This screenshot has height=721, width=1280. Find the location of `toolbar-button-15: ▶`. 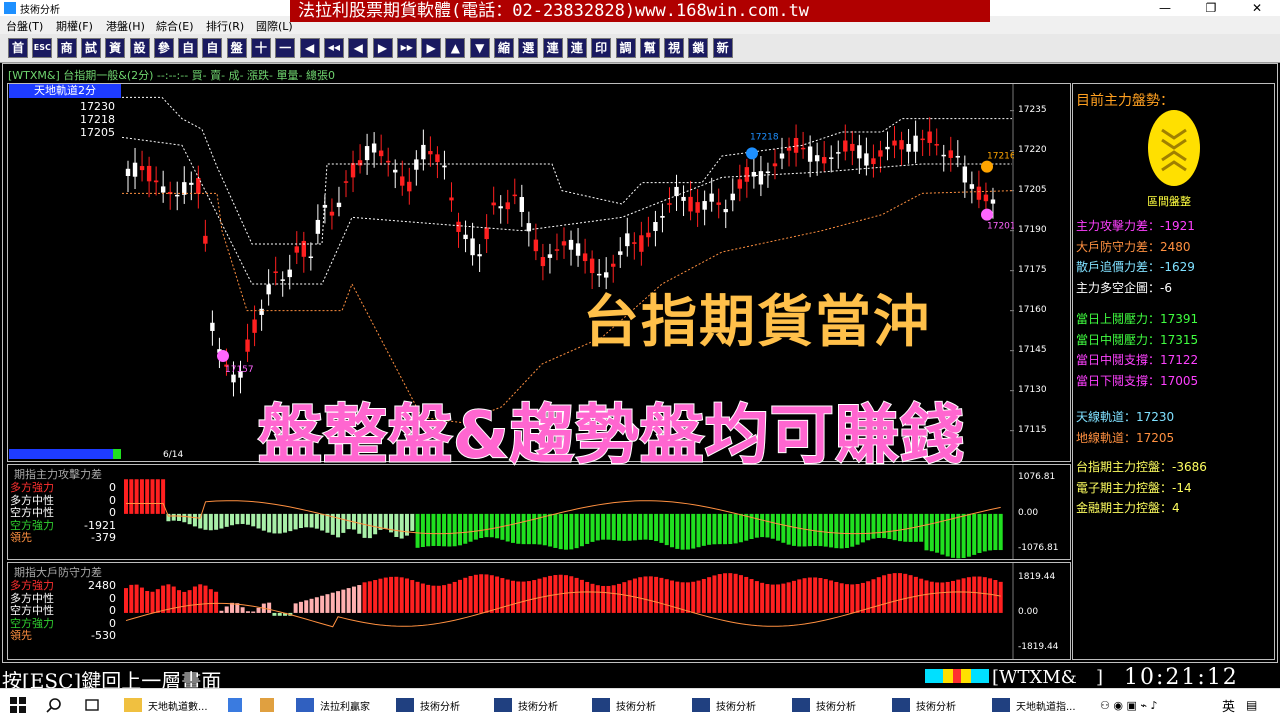

toolbar-button-15: ▶ is located at coordinates (382, 48).